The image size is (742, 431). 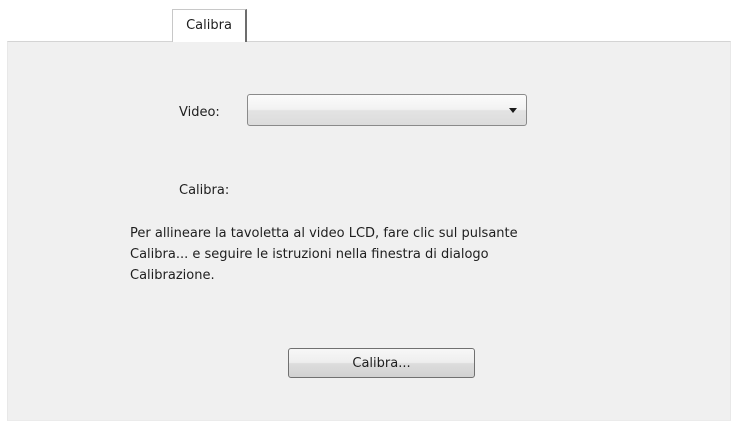 I want to click on video-label: Video:, so click(x=199, y=112).